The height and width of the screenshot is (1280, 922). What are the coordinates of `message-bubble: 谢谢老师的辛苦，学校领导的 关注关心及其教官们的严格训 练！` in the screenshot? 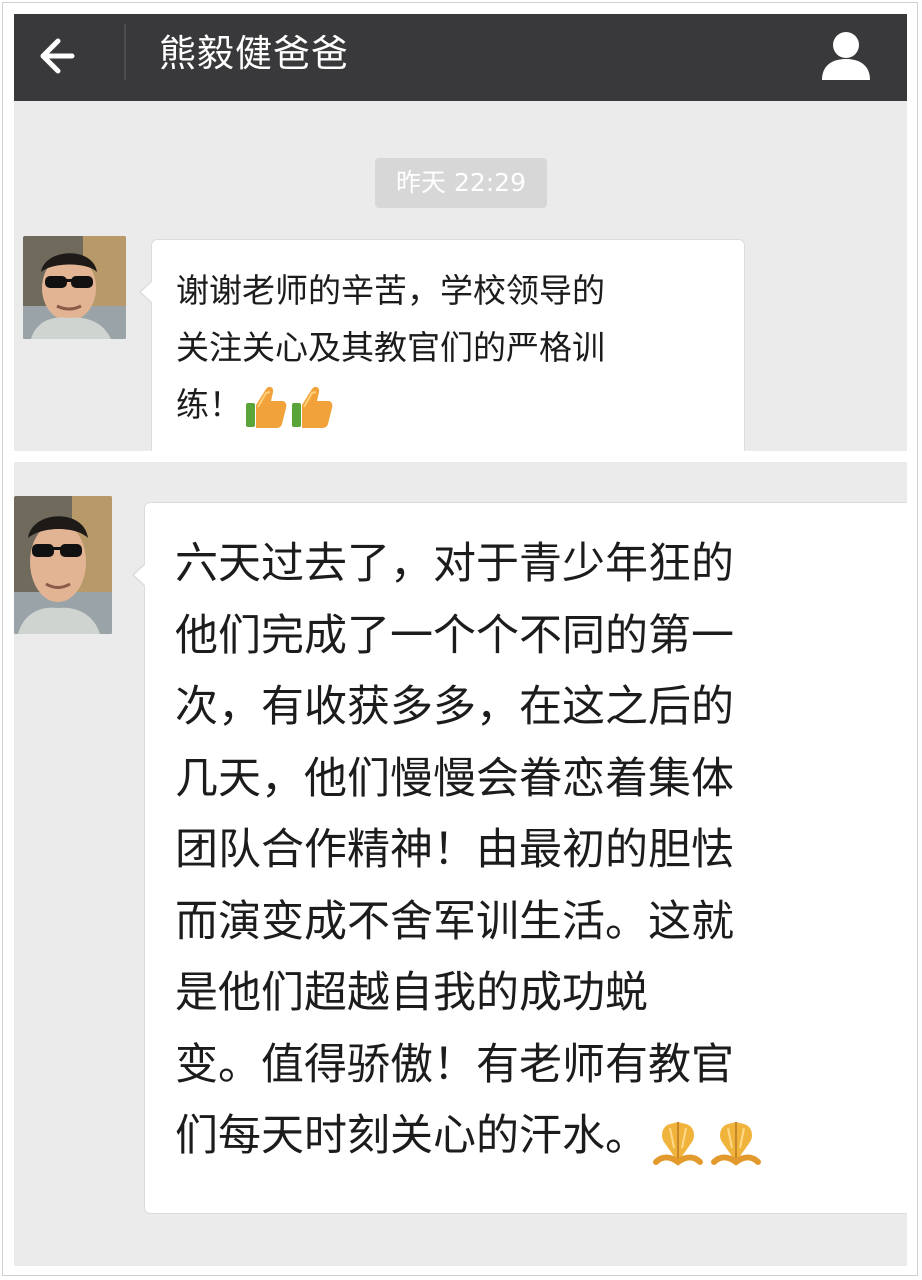 It's located at (442, 345).